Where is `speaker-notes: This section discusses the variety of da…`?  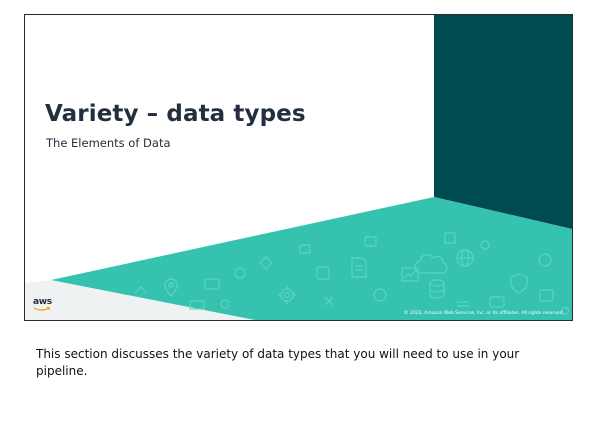 speaker-notes: This section discusses the variety of da… is located at coordinates (278, 362).